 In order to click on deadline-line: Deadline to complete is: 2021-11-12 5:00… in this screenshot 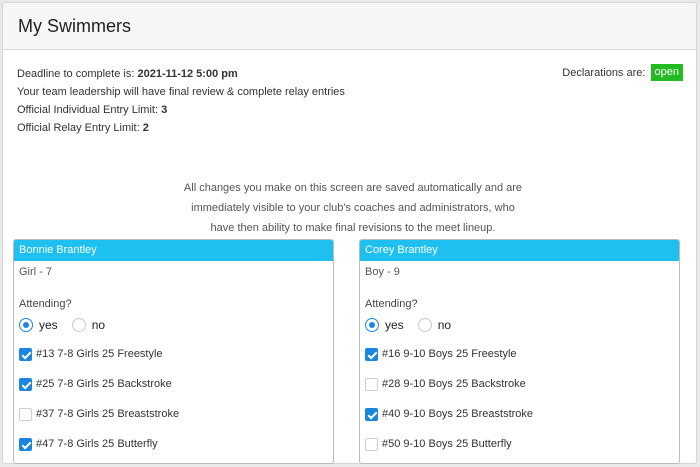, I will do `click(181, 76)`.